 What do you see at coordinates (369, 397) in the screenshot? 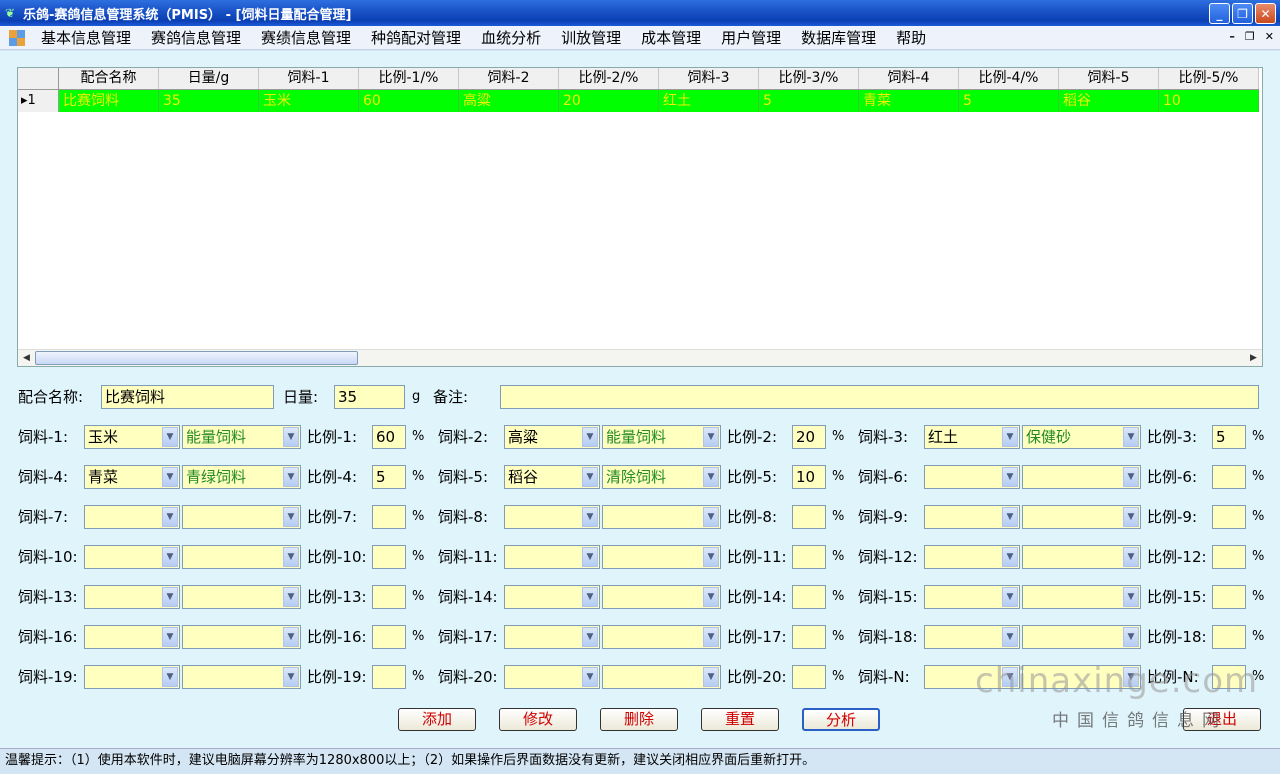
I see `daily-amount-input: 35` at bounding box center [369, 397].